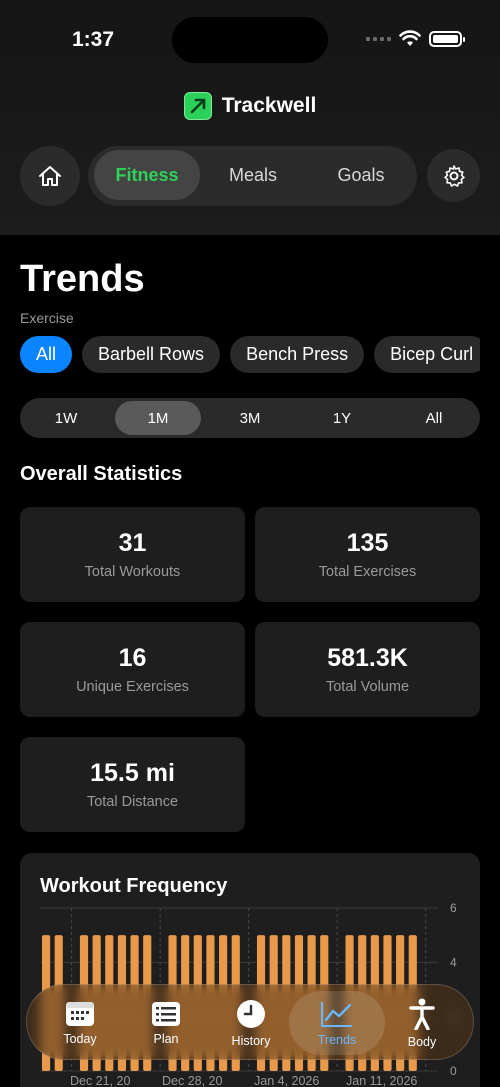 The image size is (500, 1087). What do you see at coordinates (132, 572) in the screenshot?
I see `stat-label: Total Workouts` at bounding box center [132, 572].